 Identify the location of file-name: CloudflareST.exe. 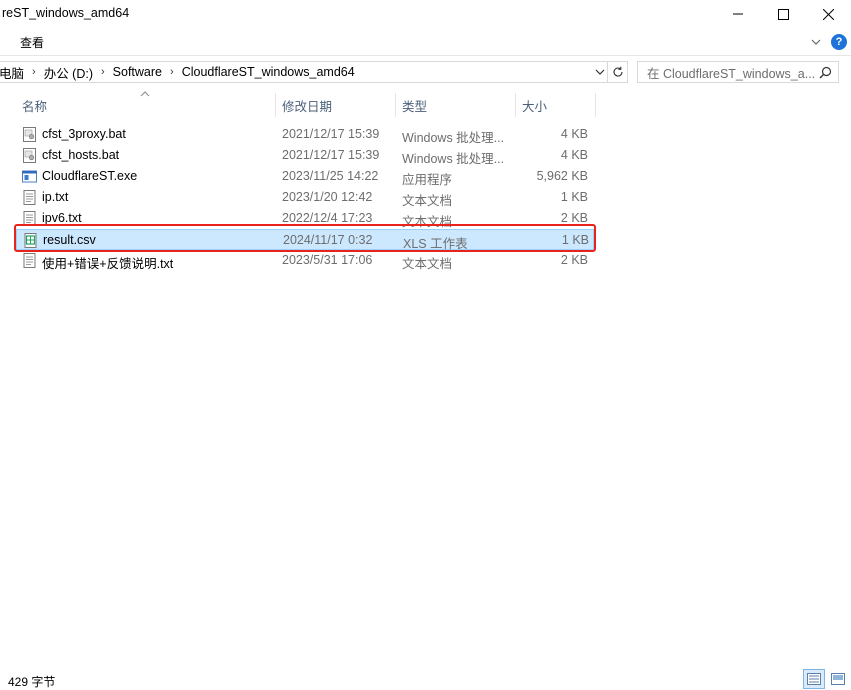
(90, 176).